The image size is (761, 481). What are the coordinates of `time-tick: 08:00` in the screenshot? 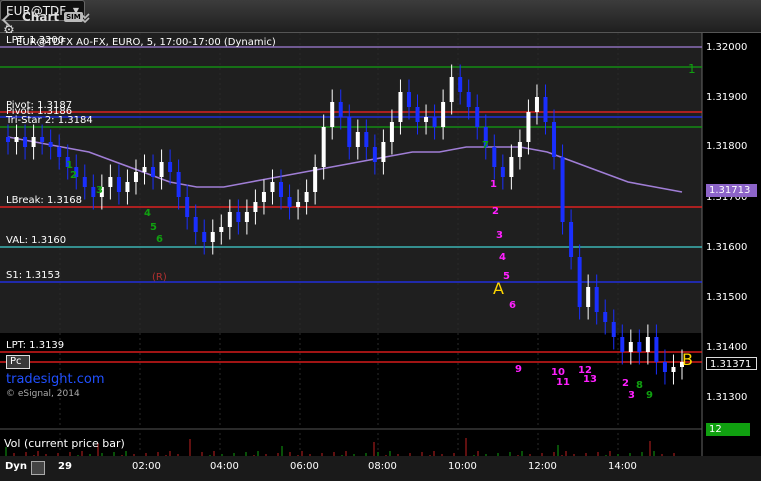 It's located at (382, 466).